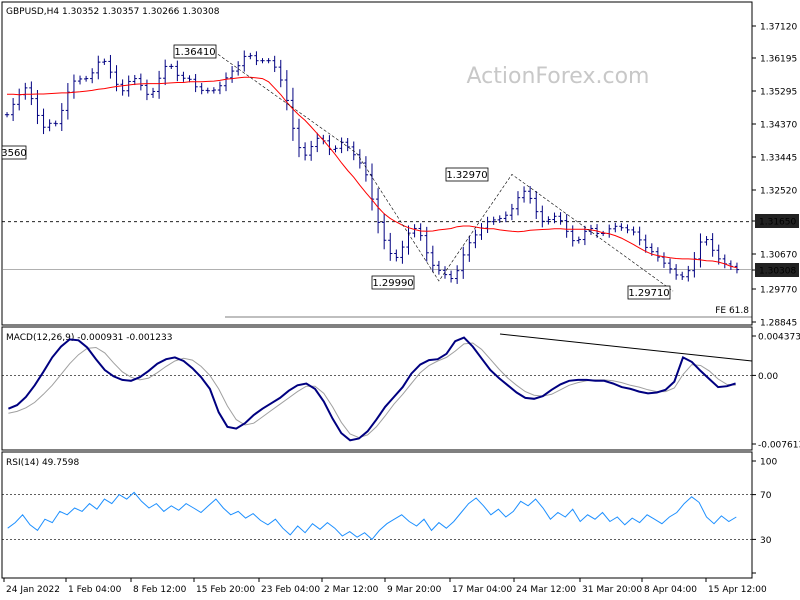  Describe the element at coordinates (768, 463) in the screenshot. I see `rsi-tick-label: 100` at that location.